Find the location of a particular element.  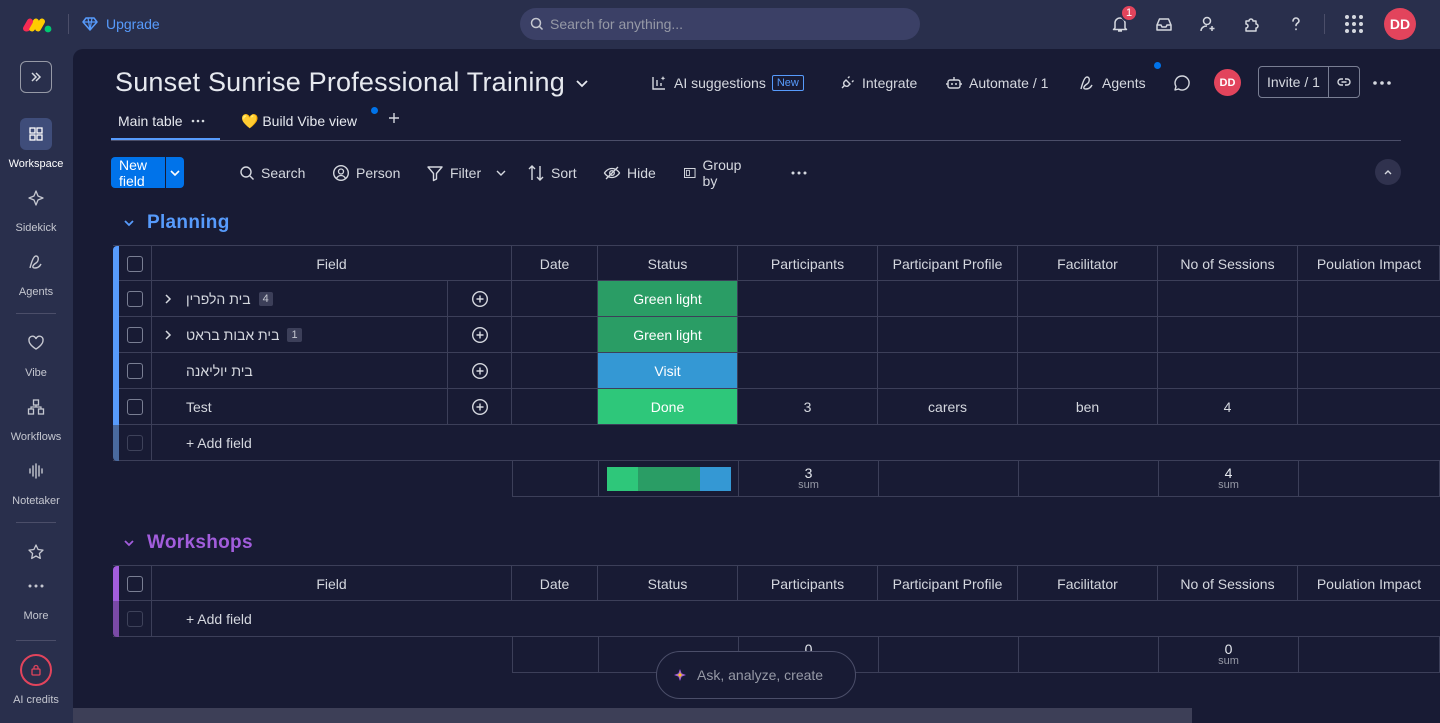

summary-status-cell is located at coordinates (669, 478).